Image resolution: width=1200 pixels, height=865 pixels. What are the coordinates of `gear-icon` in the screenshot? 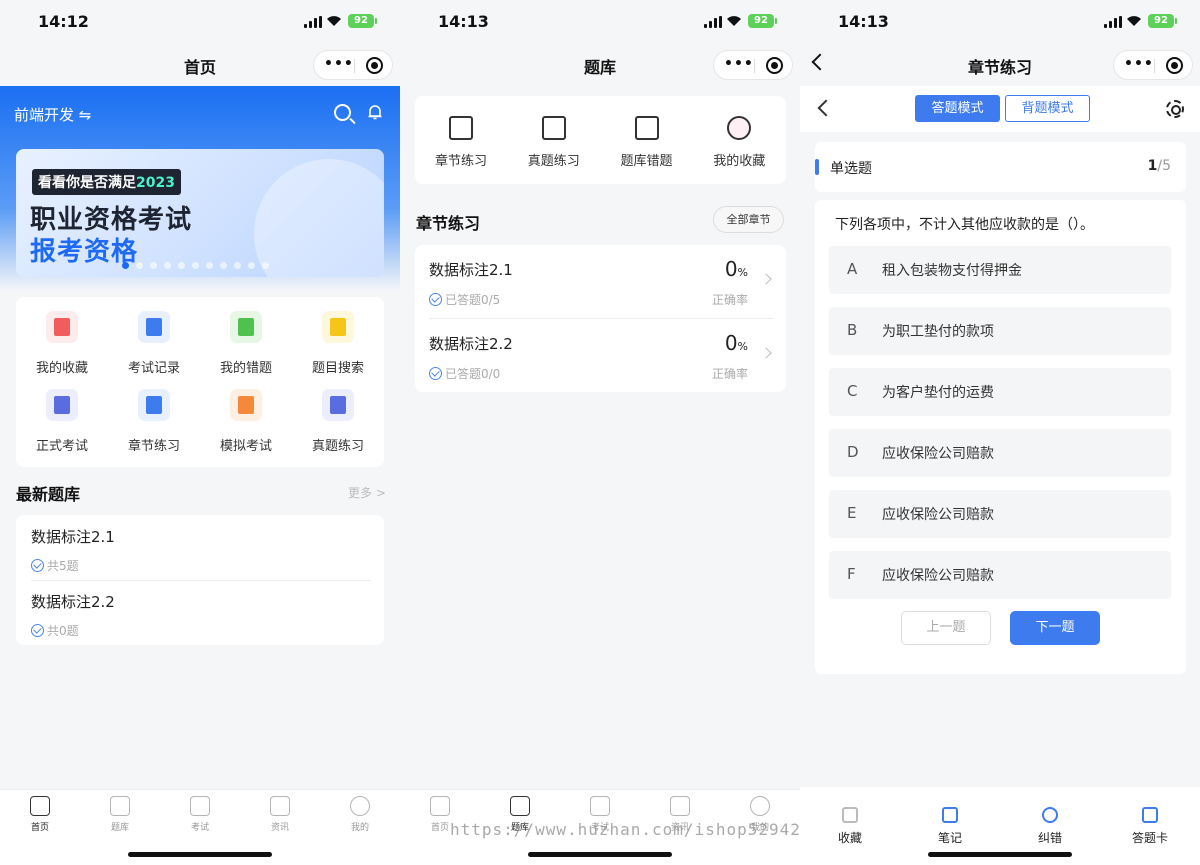 It's located at (1175, 109).